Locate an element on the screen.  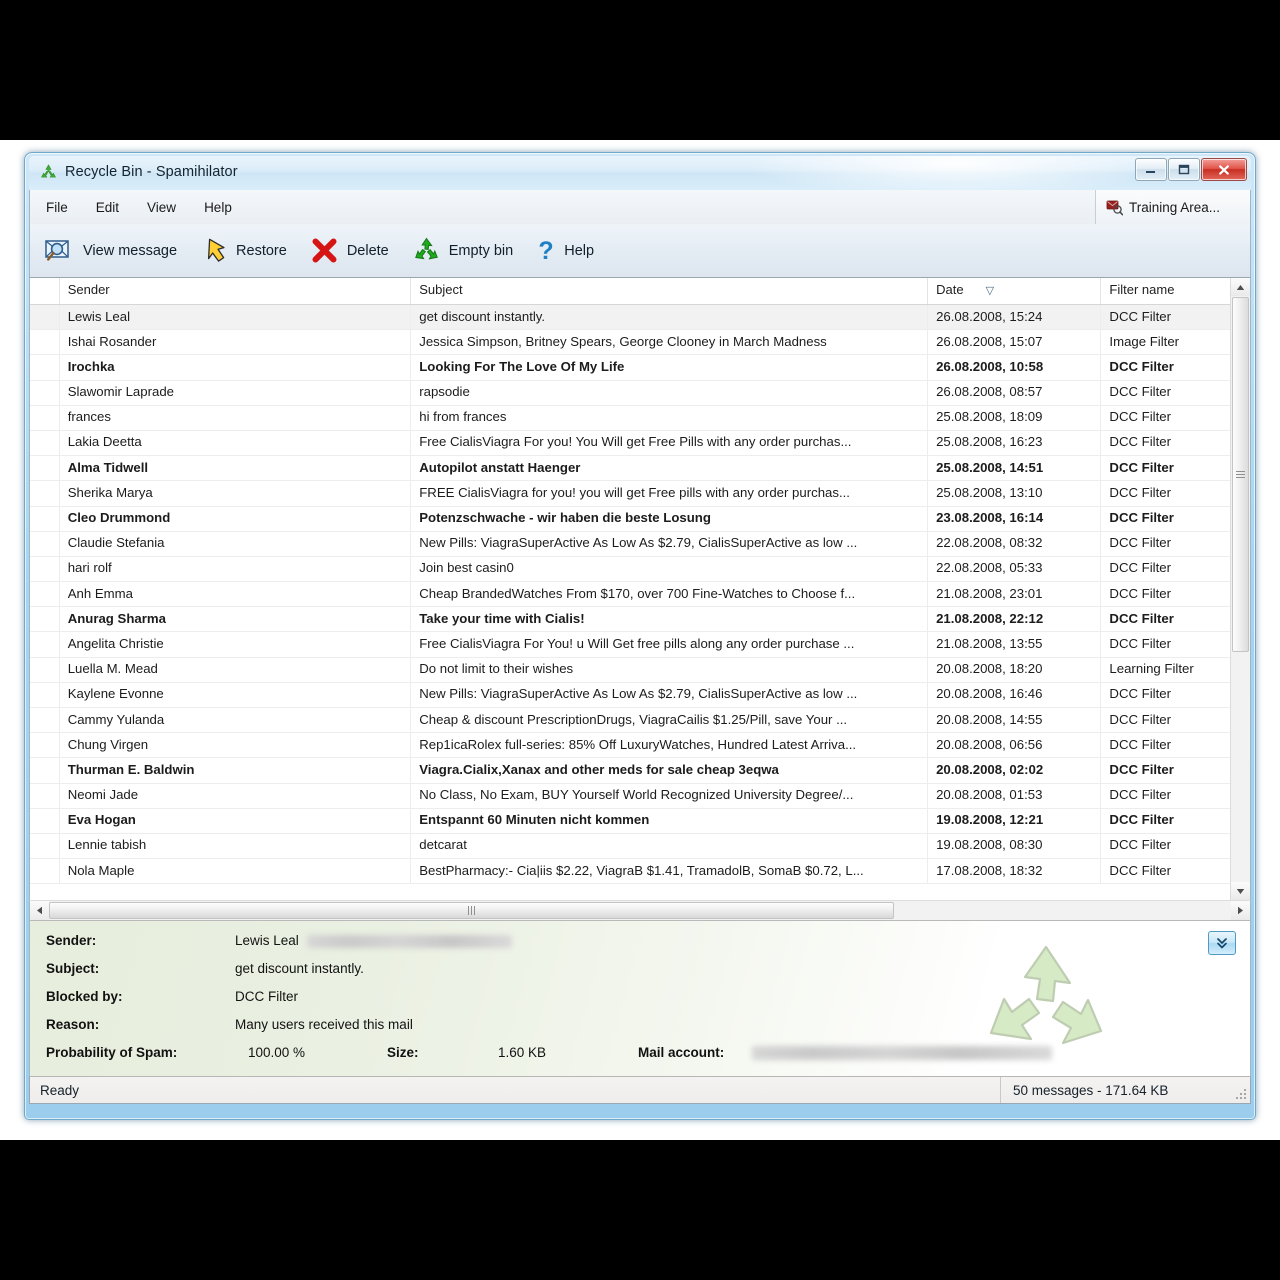
detail-sender-email-redacted is located at coordinates (409, 941).